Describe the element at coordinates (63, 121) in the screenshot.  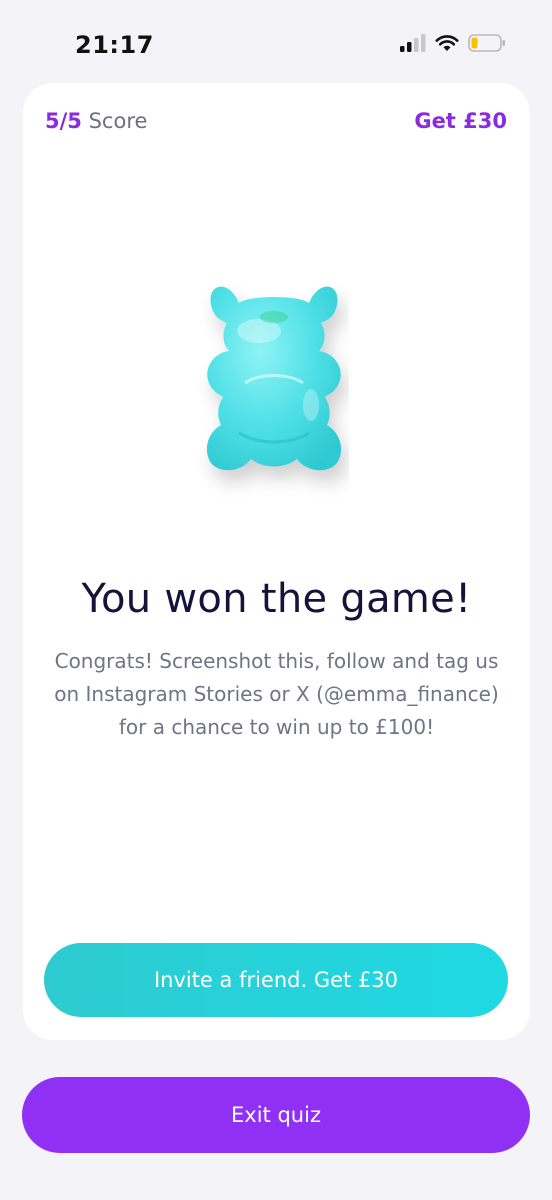
I see `score-value: 5/5` at that location.